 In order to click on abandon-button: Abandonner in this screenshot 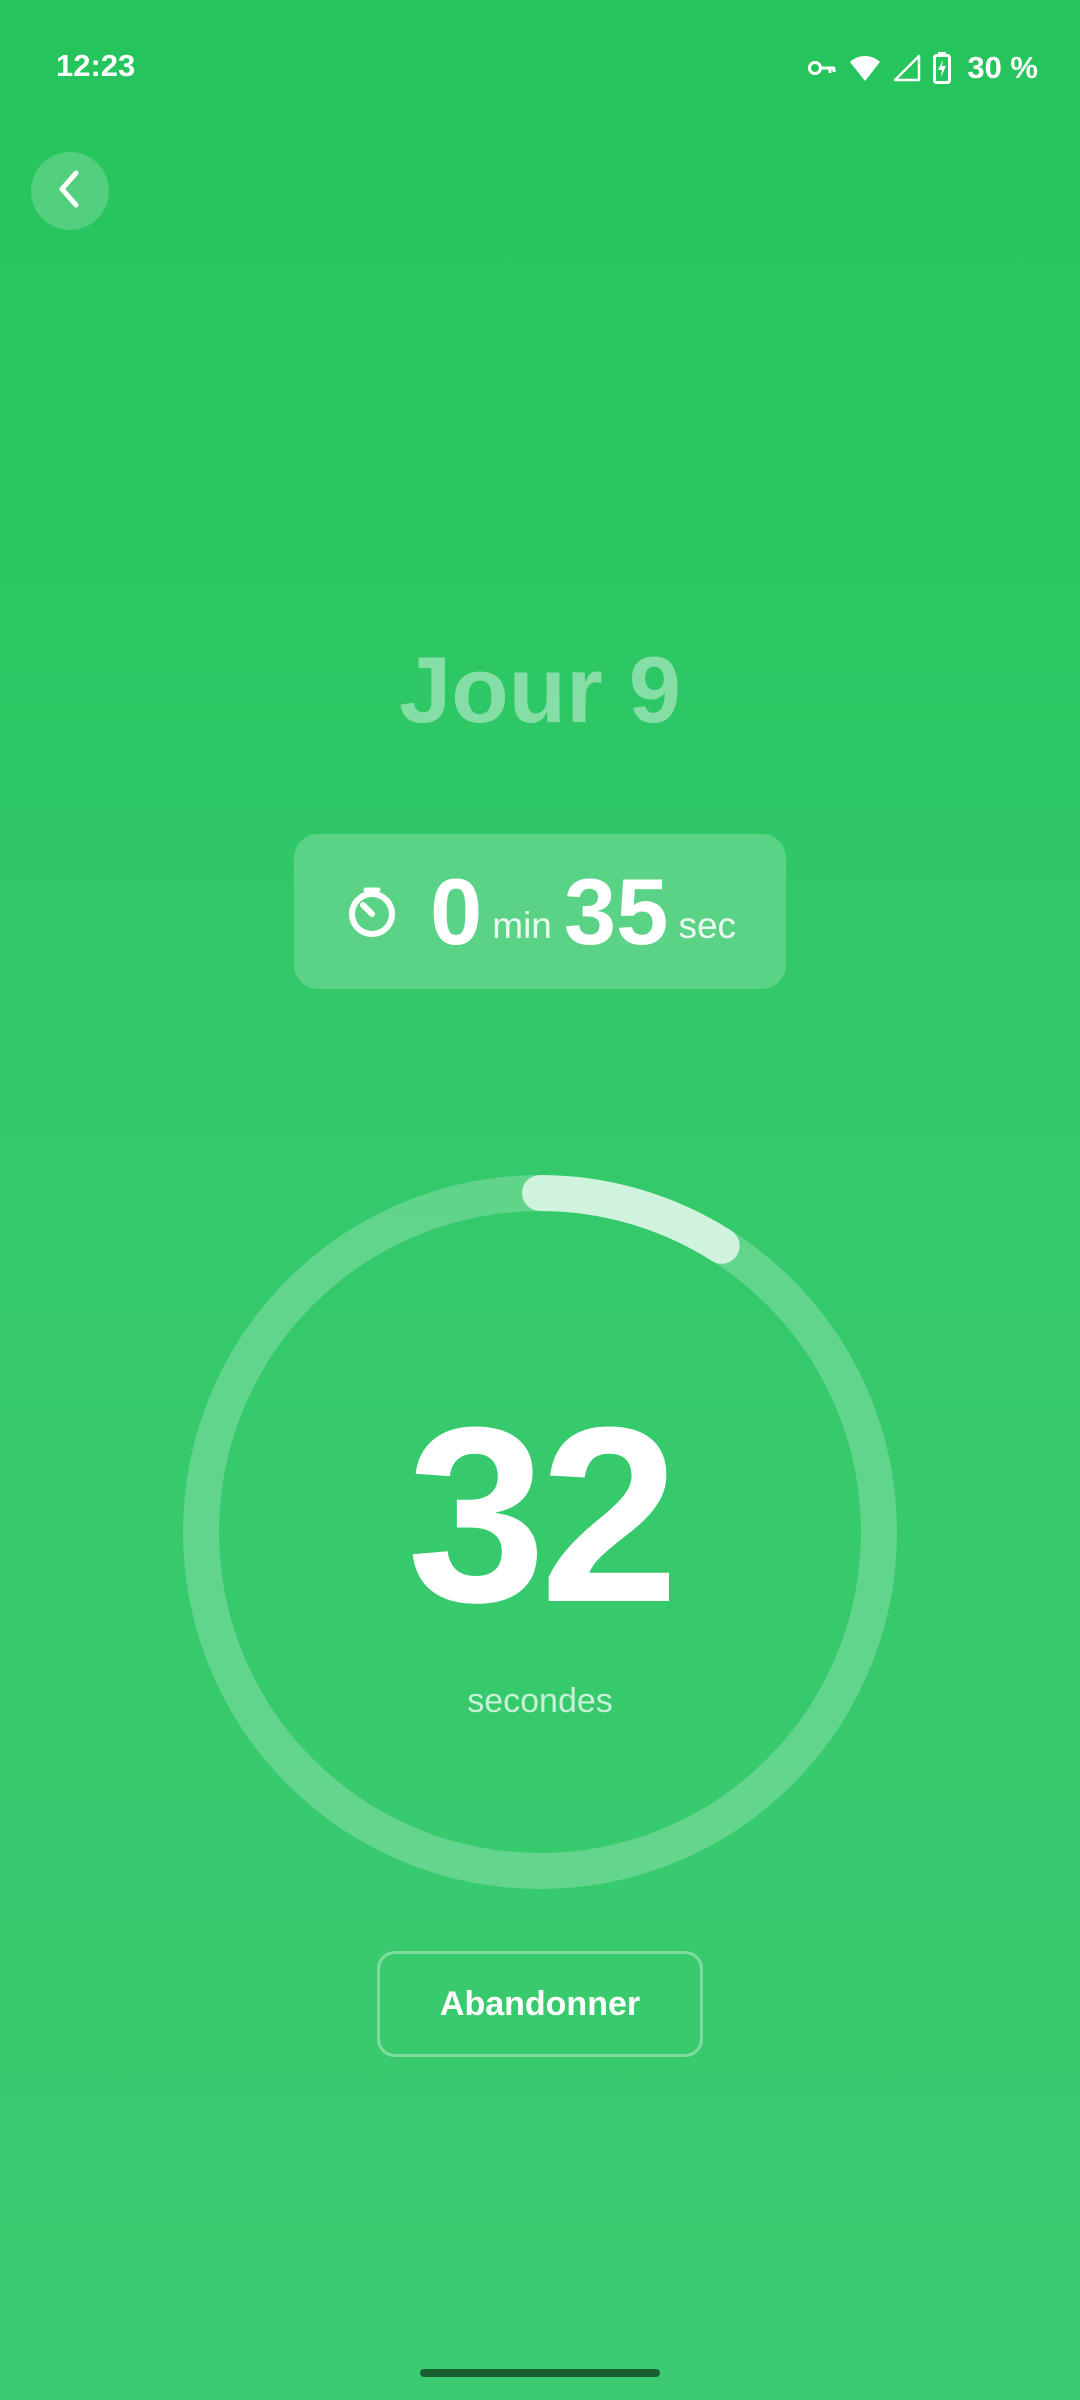, I will do `click(540, 2004)`.